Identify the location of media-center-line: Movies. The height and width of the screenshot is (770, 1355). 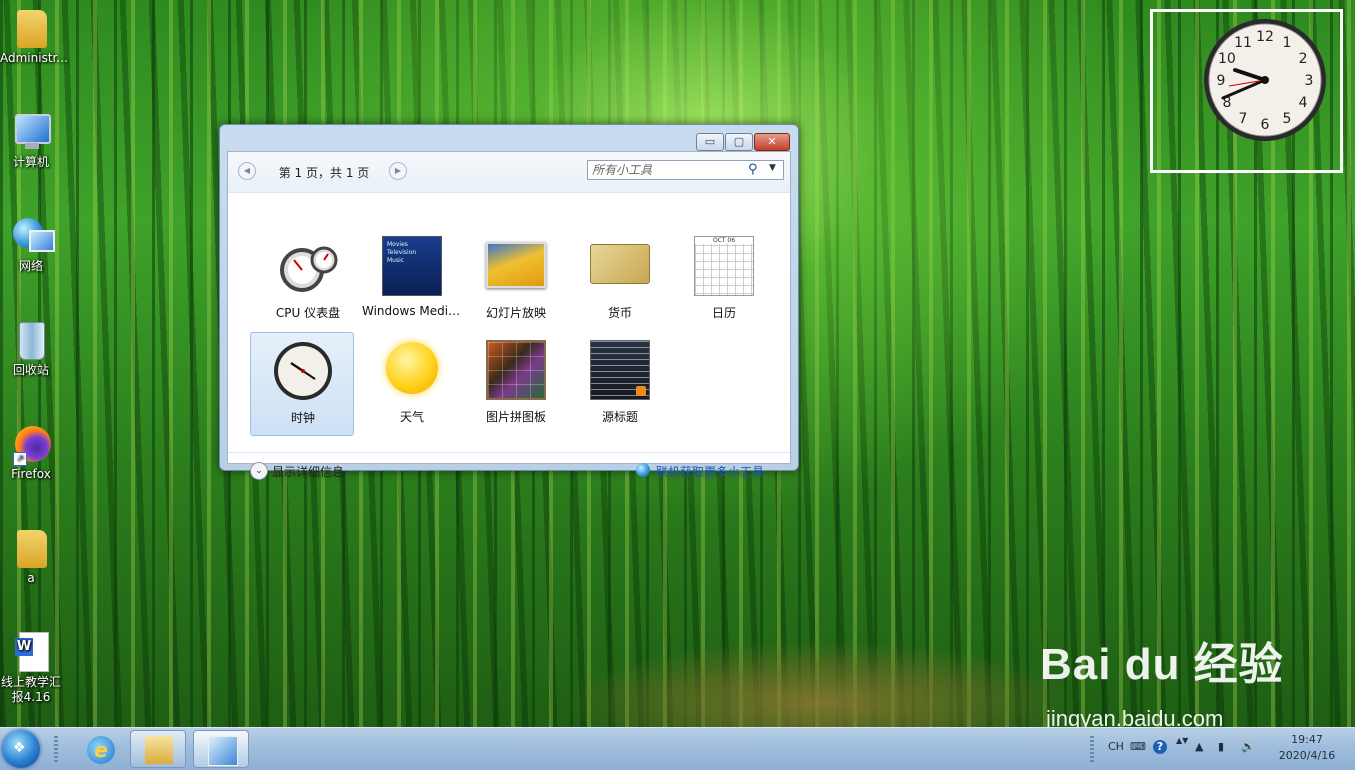
(397, 244).